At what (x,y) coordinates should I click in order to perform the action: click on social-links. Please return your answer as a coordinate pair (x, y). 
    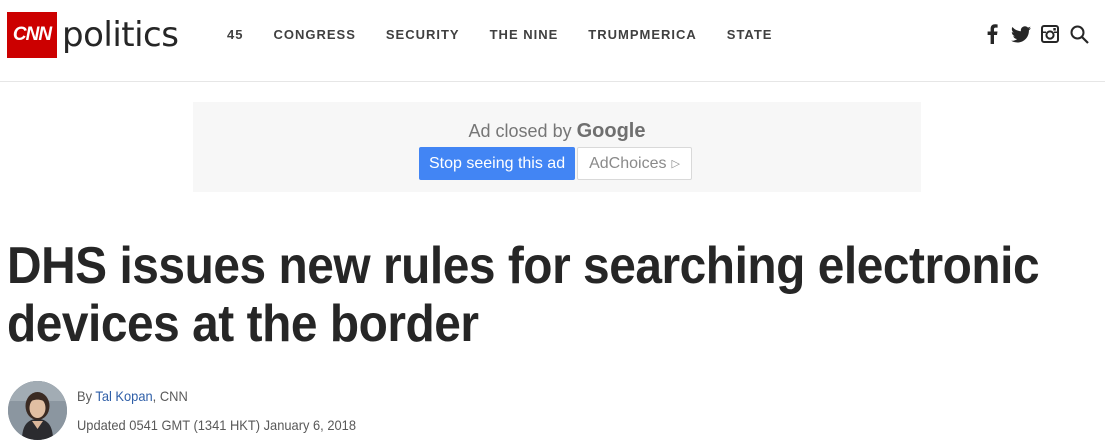
    Looking at the image, I should click on (1033, 34).